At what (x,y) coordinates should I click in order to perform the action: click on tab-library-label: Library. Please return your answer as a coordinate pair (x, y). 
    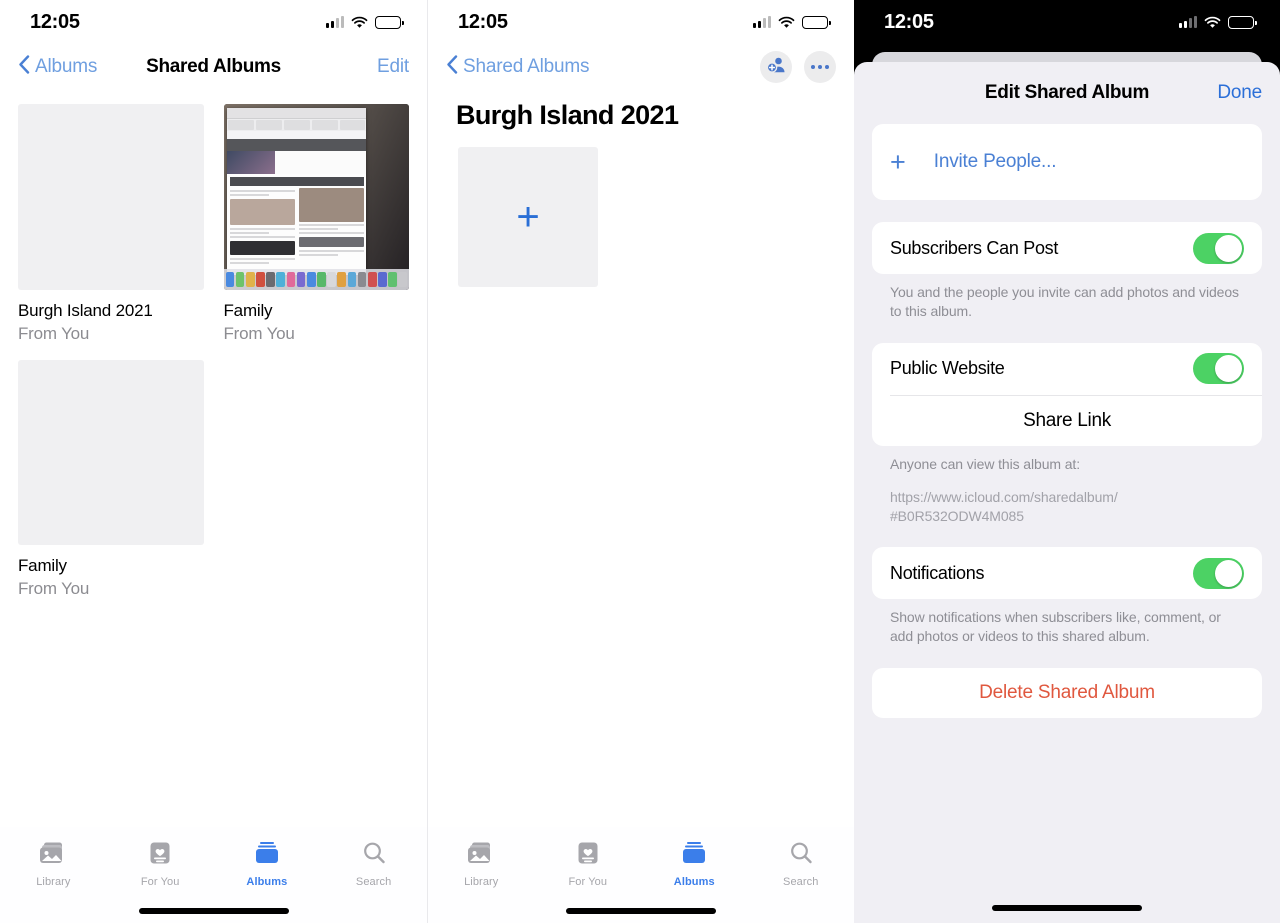
    Looking at the image, I should click on (481, 882).